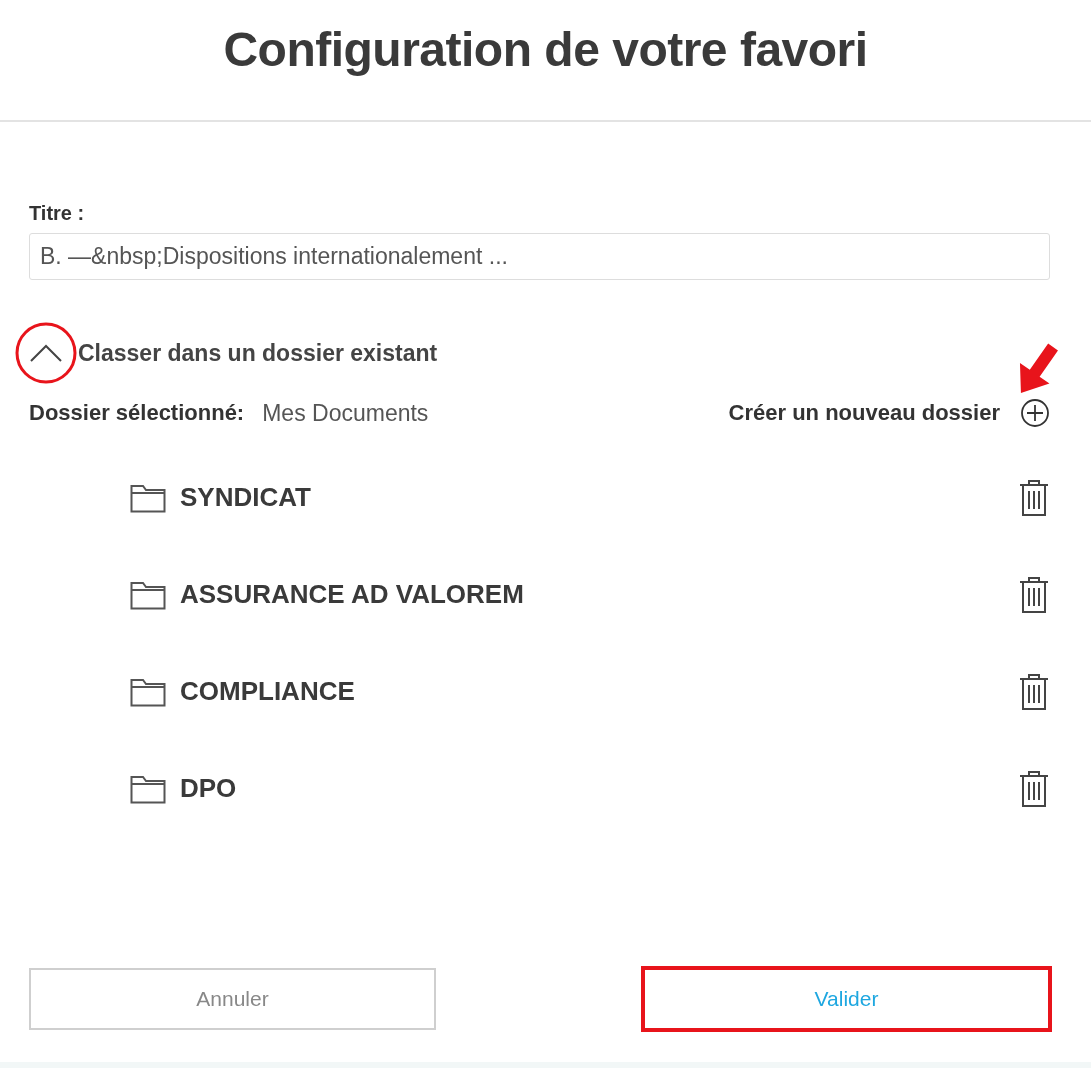 This screenshot has height=1068, width=1091. What do you see at coordinates (545, 50) in the screenshot?
I see `dialog-title: Configuration de votre favori` at bounding box center [545, 50].